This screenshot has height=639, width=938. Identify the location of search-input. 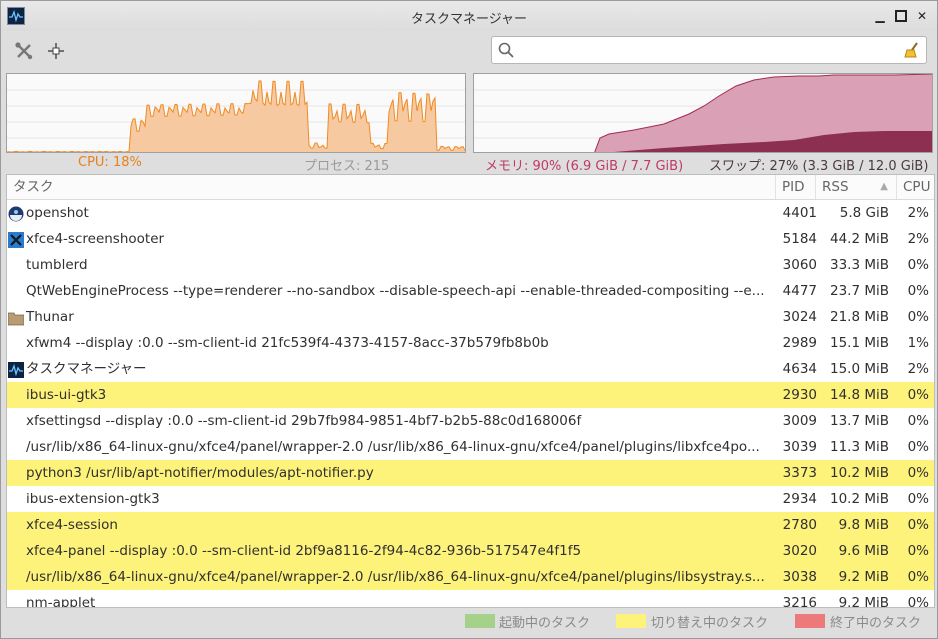
(707, 51).